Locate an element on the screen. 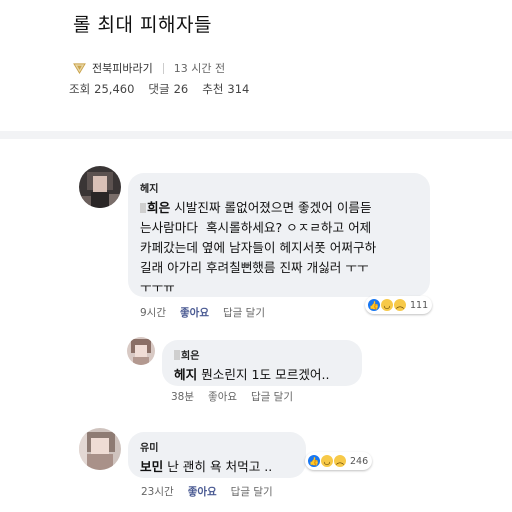 The width and height of the screenshot is (512, 512). section-divider is located at coordinates (256, 135).